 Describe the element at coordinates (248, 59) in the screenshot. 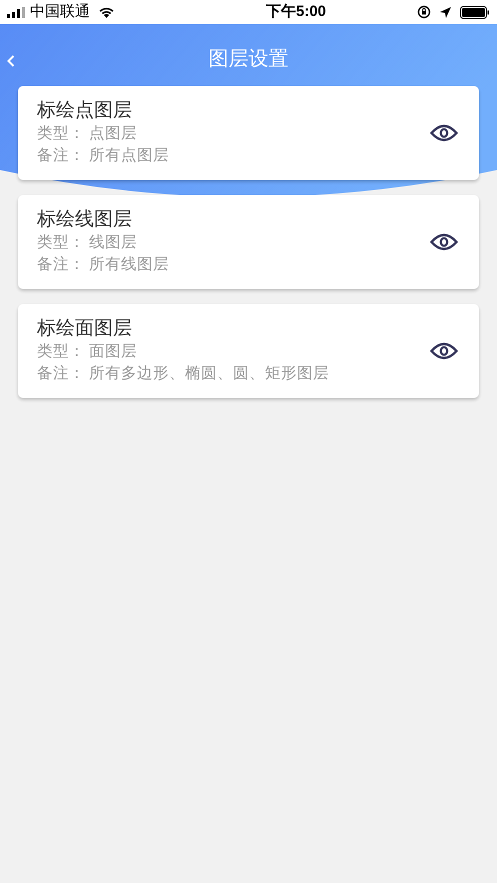

I see `page-title: 图层设置` at that location.